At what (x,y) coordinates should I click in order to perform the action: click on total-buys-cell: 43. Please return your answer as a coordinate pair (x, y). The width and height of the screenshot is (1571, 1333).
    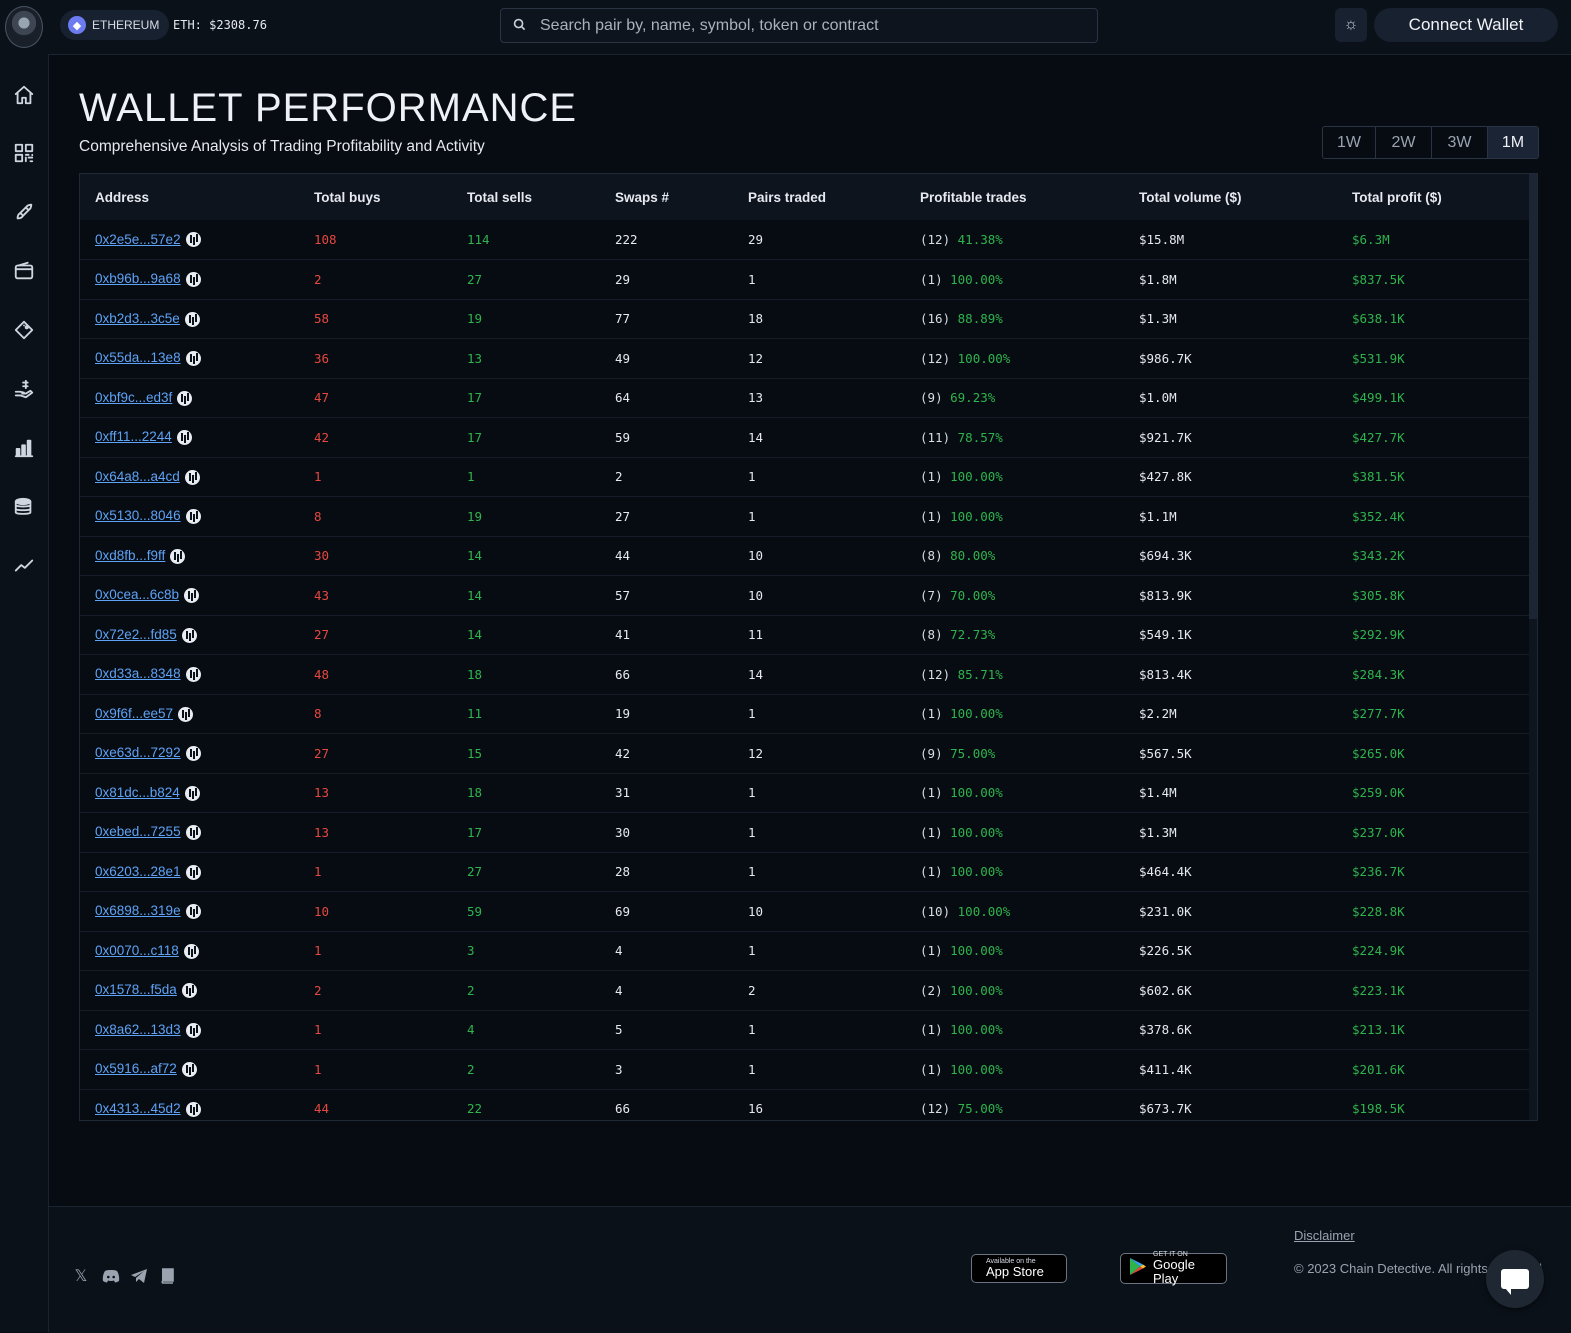
    Looking at the image, I should click on (322, 595).